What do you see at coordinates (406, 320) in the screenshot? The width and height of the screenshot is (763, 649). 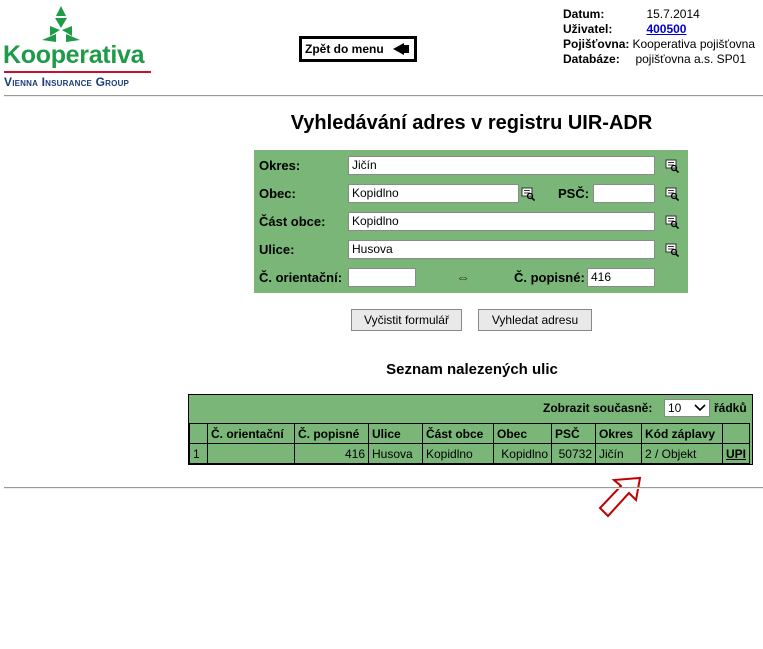 I see `clear-form-button: Vyčistit formulář` at bounding box center [406, 320].